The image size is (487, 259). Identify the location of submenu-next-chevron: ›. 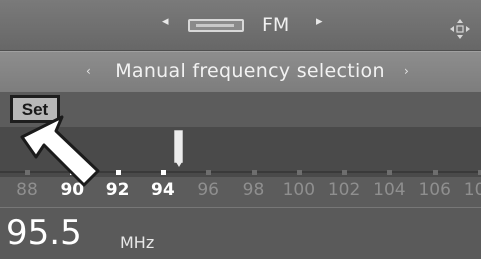
(406, 71).